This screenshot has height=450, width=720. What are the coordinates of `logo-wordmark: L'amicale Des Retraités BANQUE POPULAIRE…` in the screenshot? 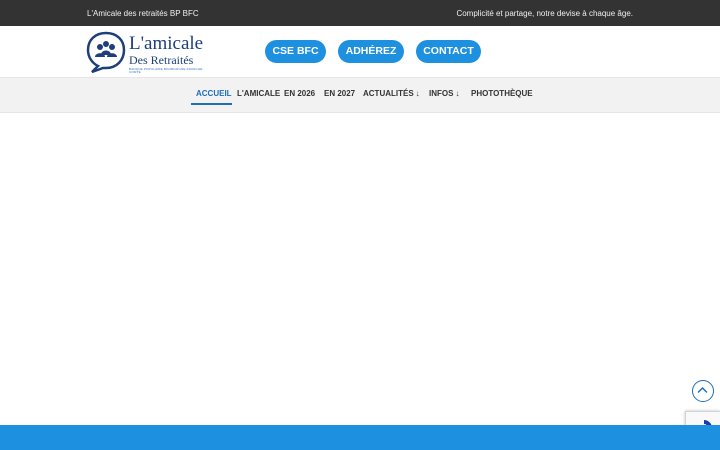 It's located at (170, 54).